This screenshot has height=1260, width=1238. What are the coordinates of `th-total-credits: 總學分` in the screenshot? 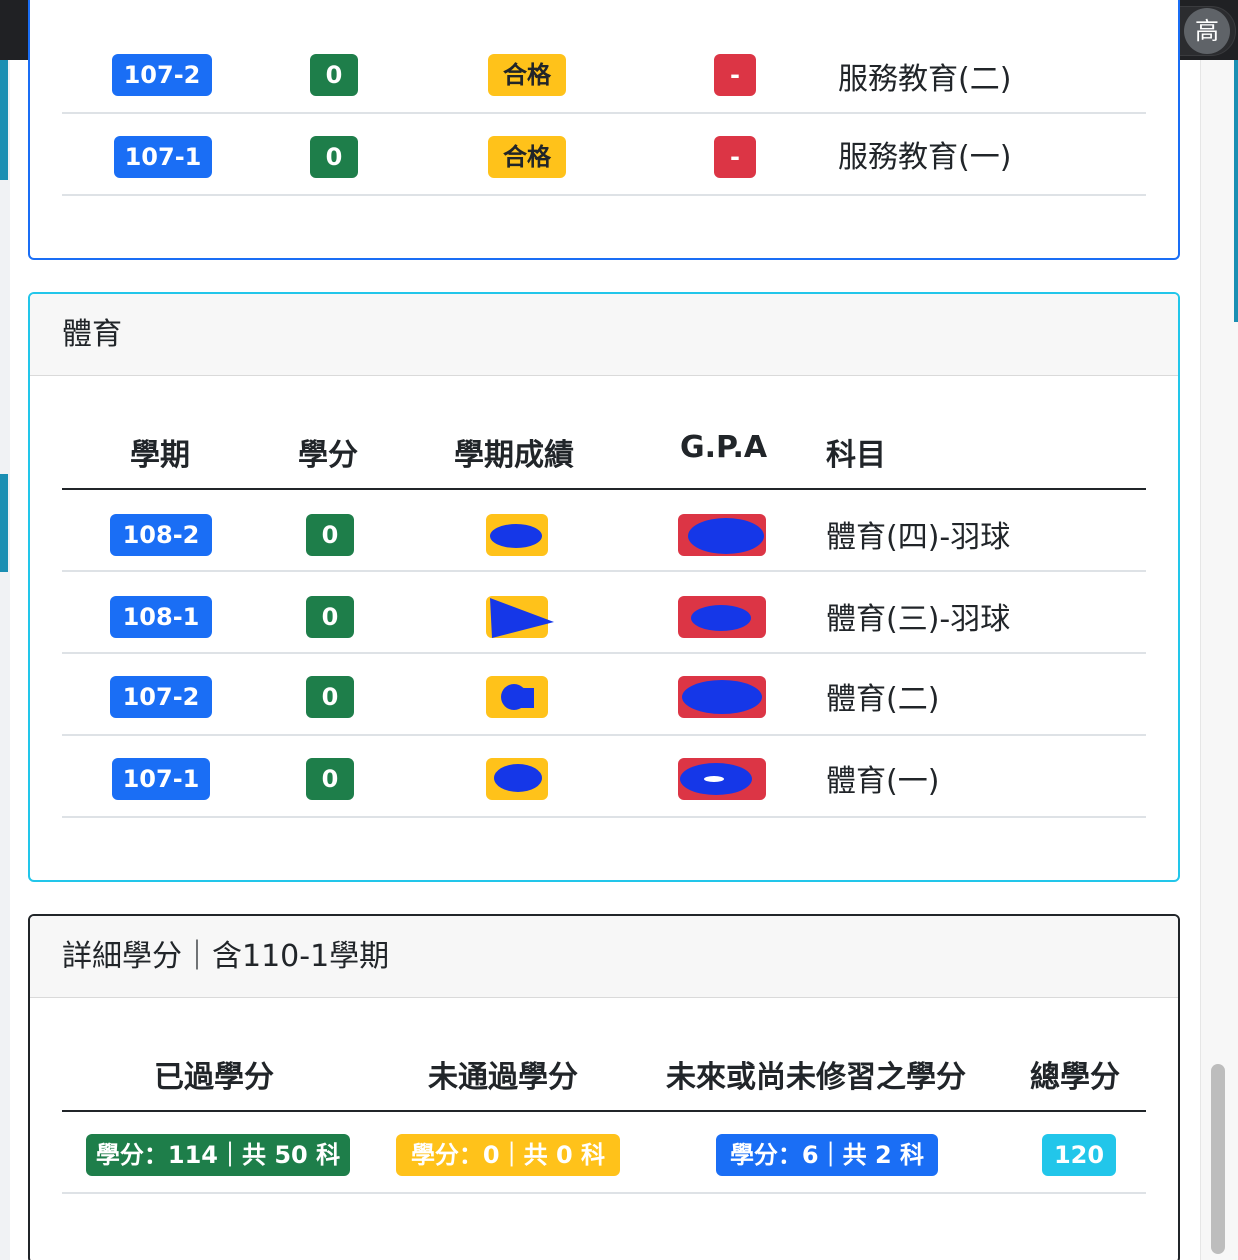 It's located at (1075, 1077).